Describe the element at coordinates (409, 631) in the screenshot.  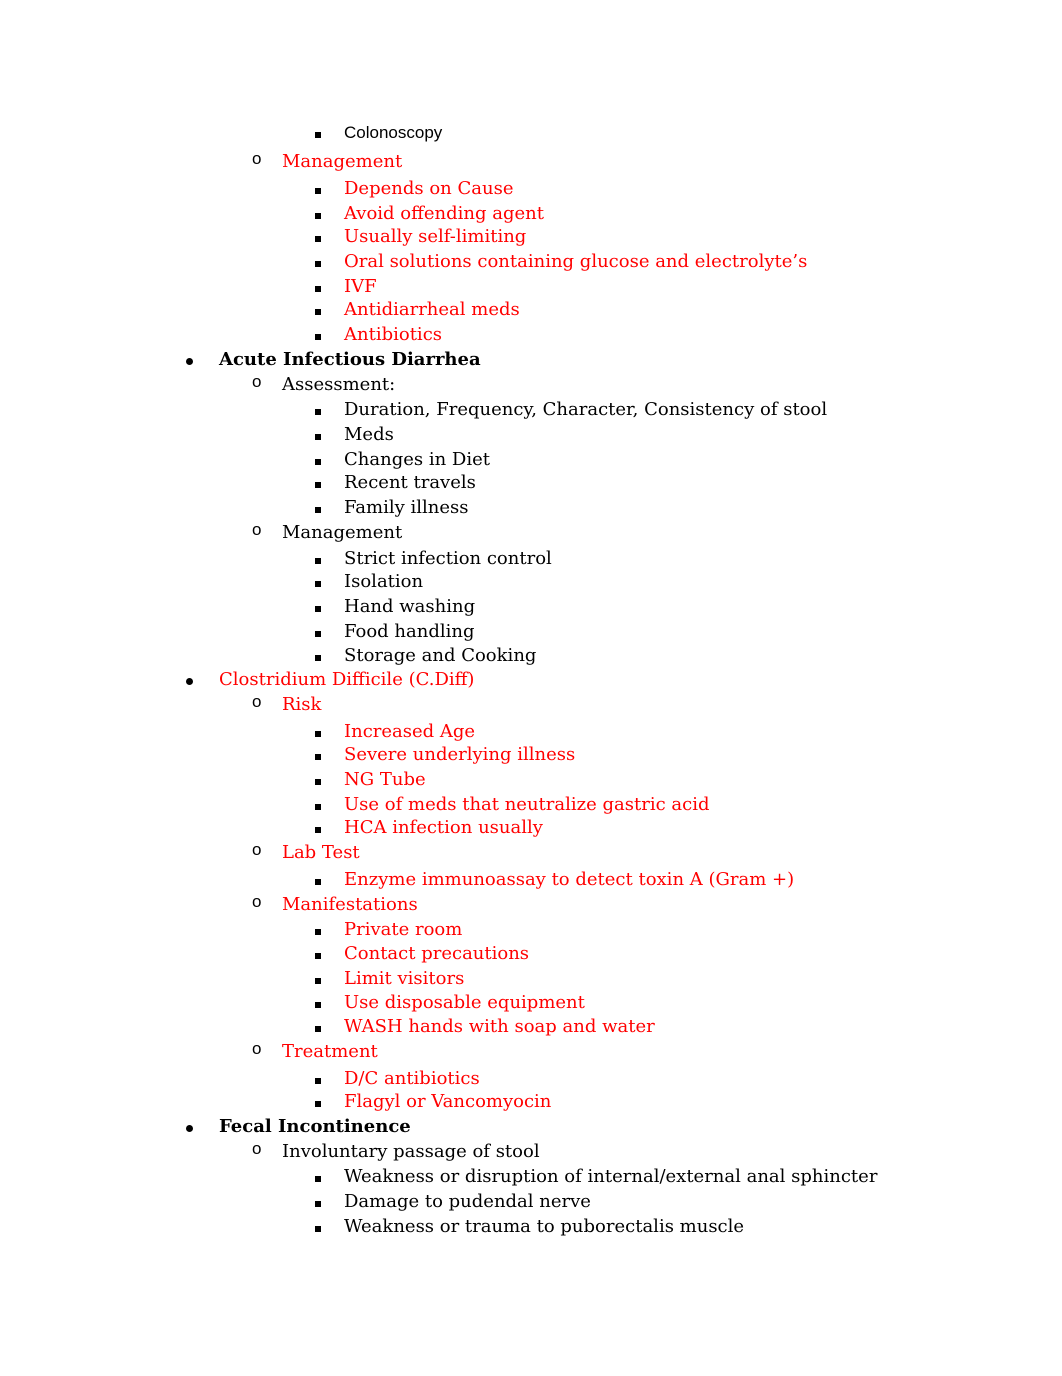
I see `list-item-text: Food handling` at that location.